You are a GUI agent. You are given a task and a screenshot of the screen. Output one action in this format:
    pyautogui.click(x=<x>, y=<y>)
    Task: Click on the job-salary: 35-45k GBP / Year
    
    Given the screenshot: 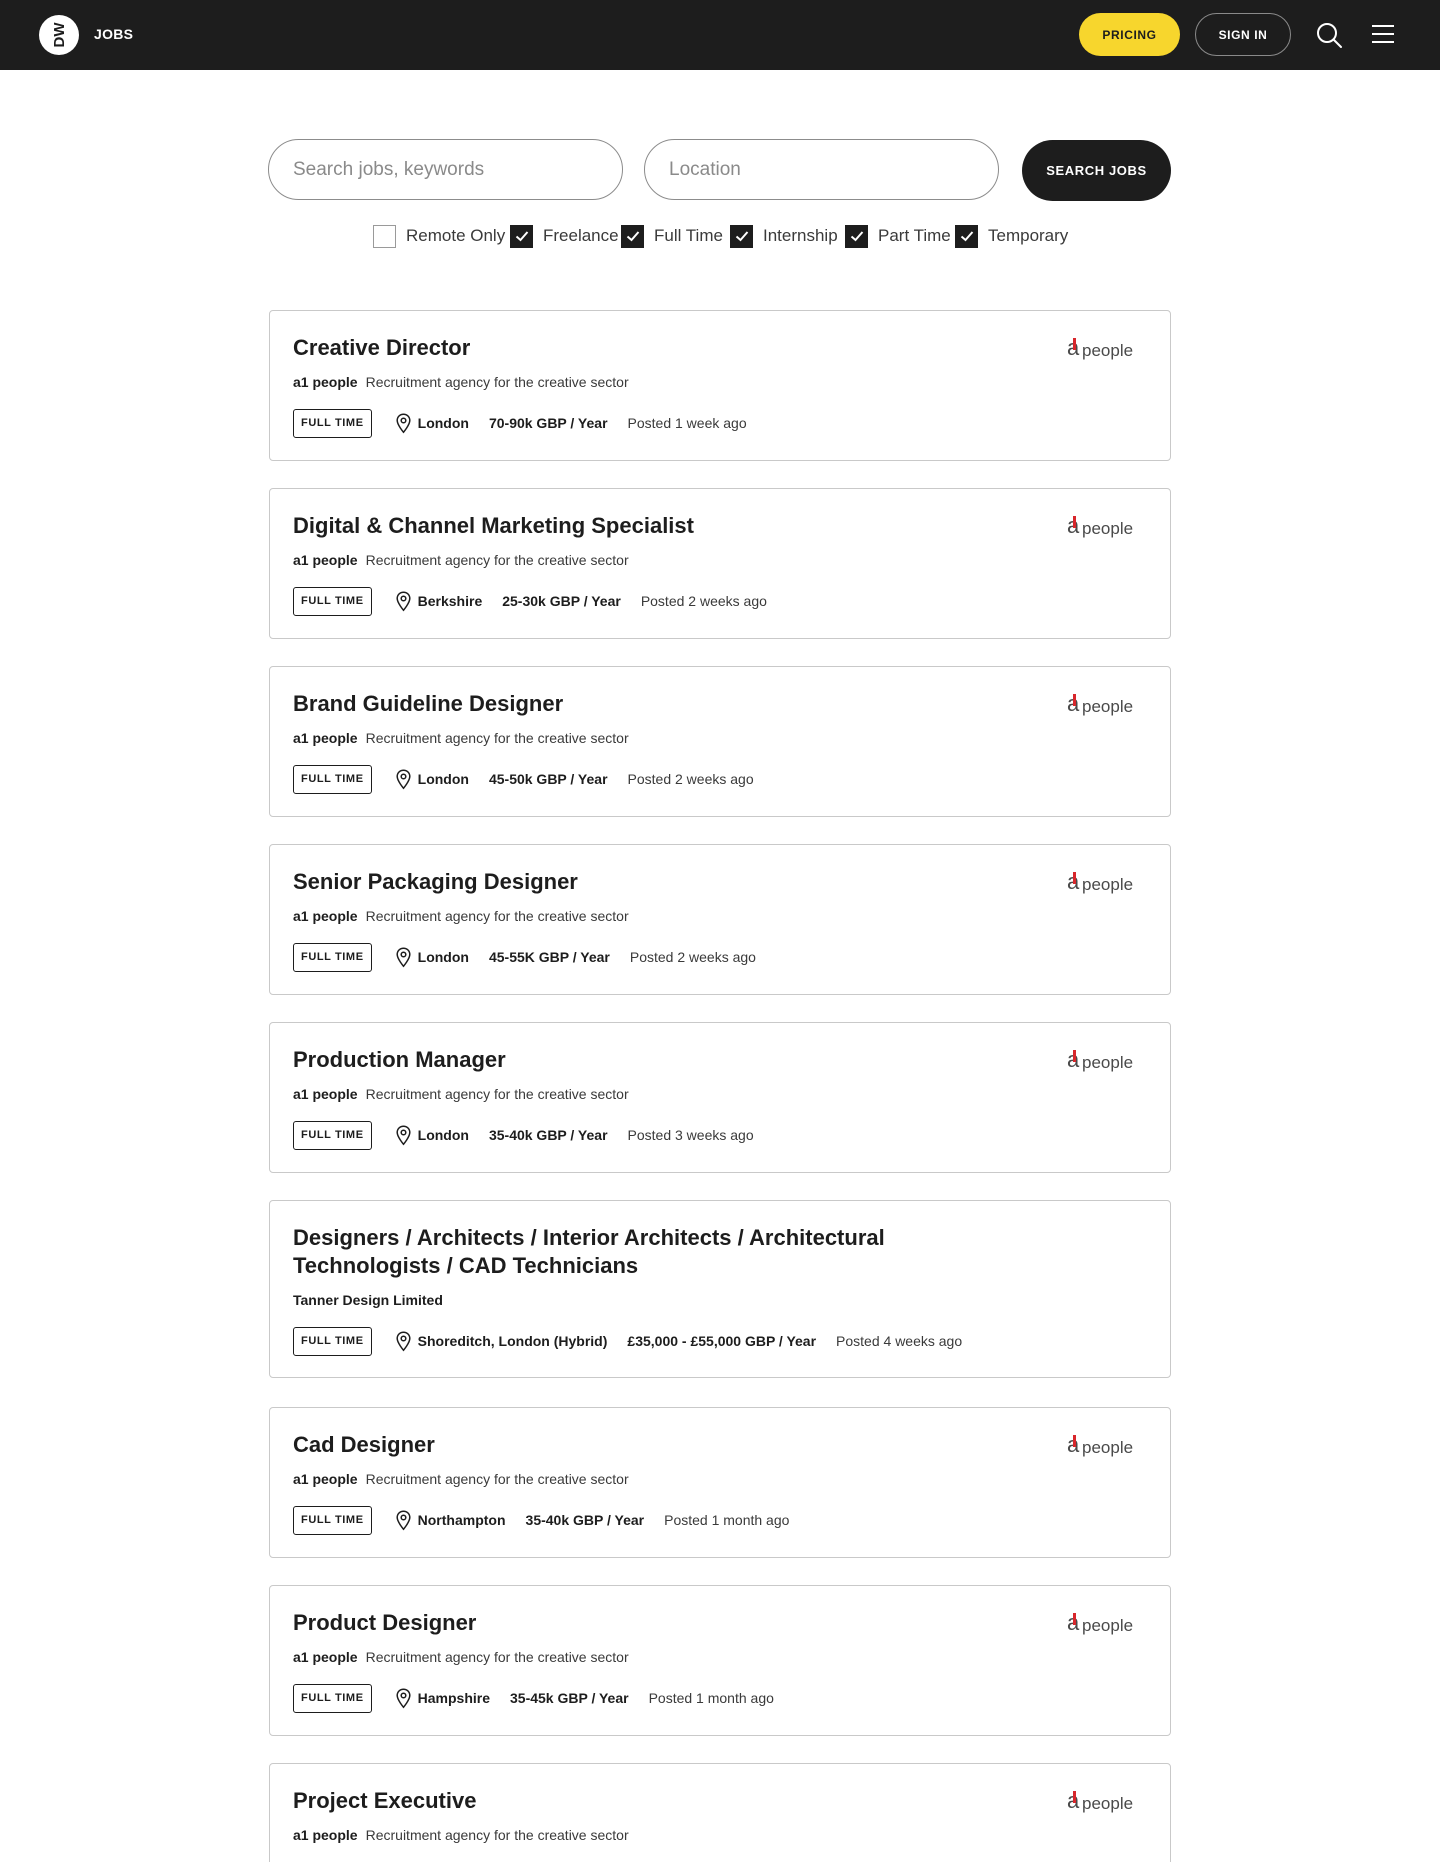 What is the action you would take?
    pyautogui.click(x=569, y=1698)
    